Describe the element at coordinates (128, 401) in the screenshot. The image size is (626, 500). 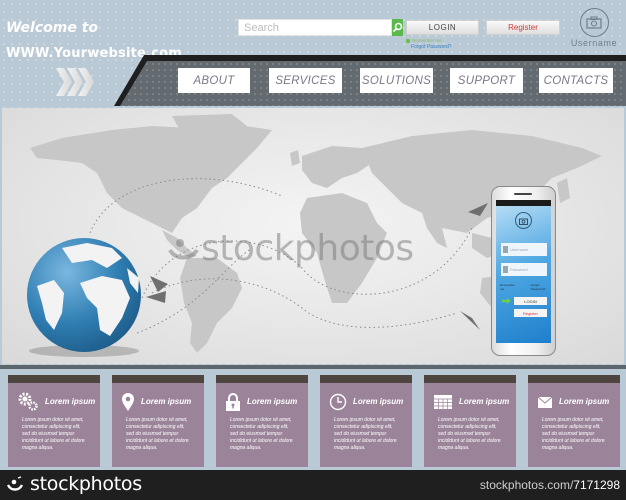
I see `location-pin-icon` at that location.